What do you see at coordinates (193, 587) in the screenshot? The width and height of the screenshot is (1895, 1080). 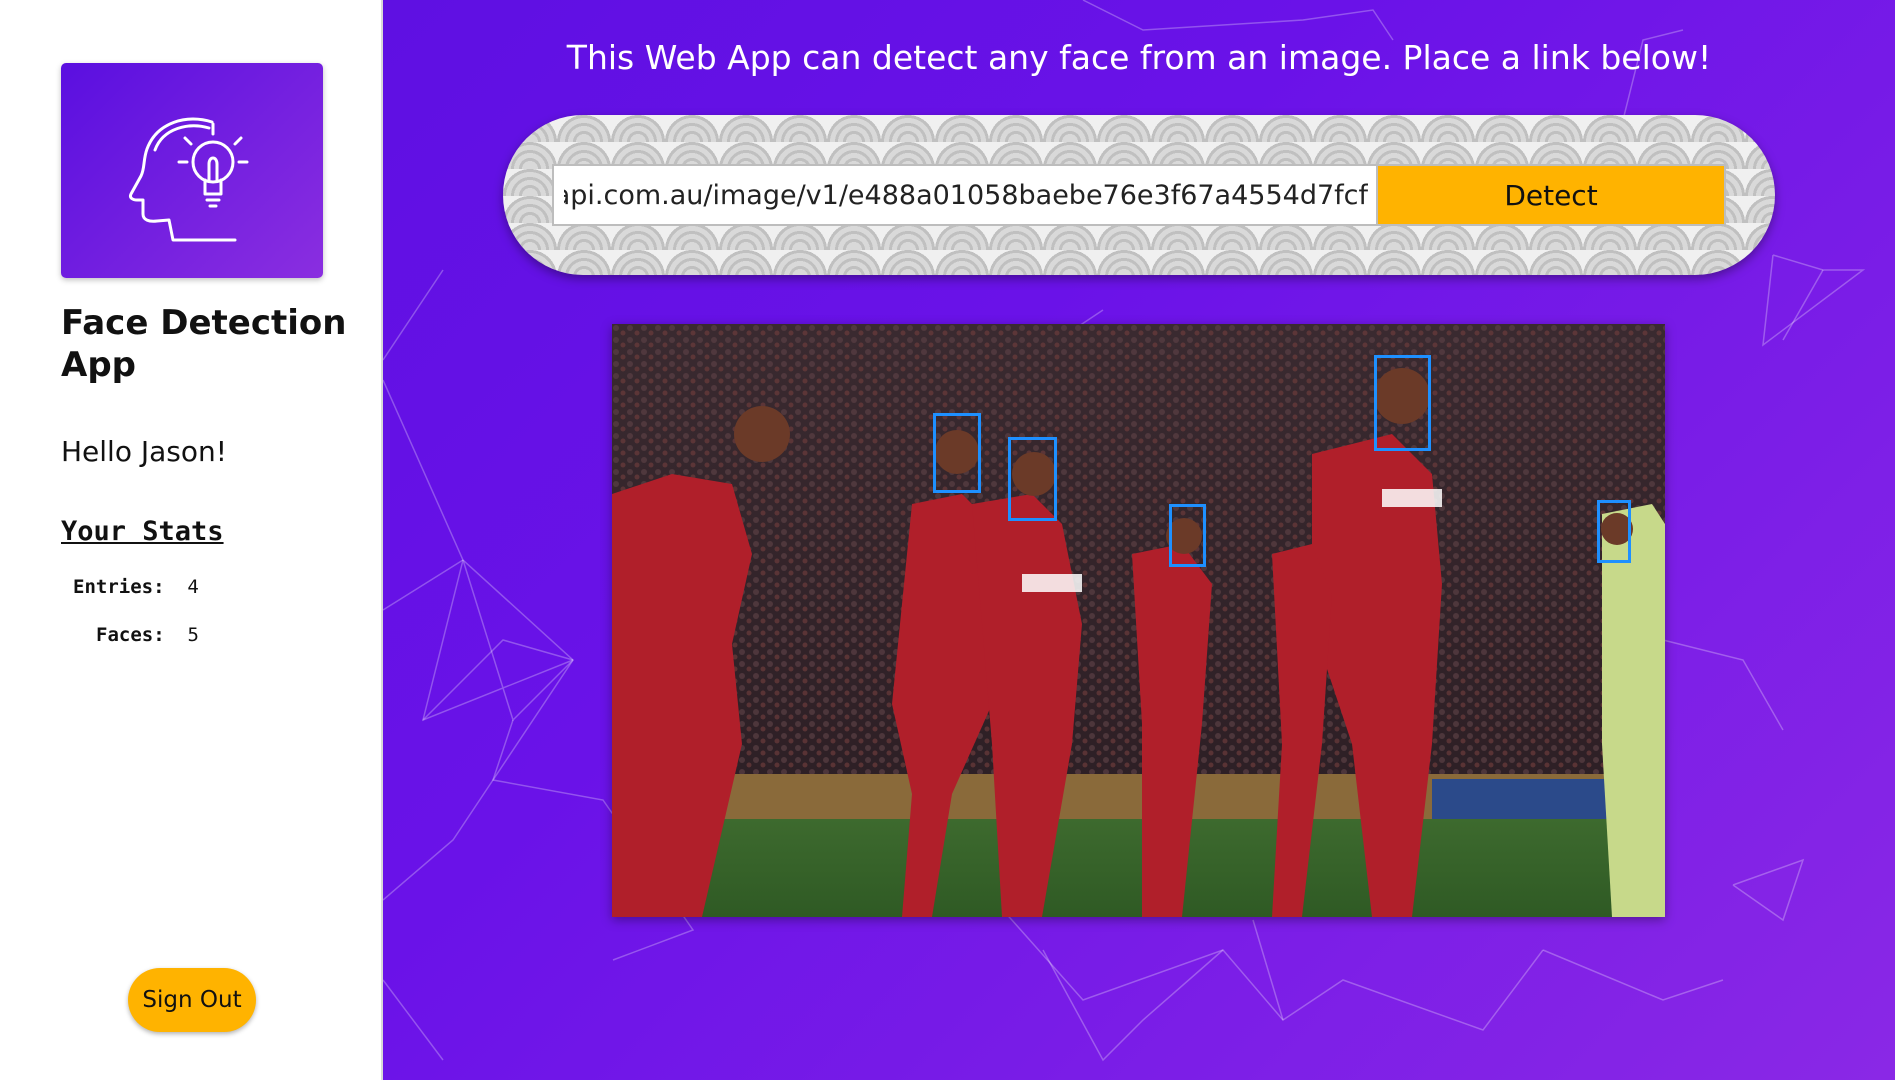 I see `stat-entries-value: 4` at bounding box center [193, 587].